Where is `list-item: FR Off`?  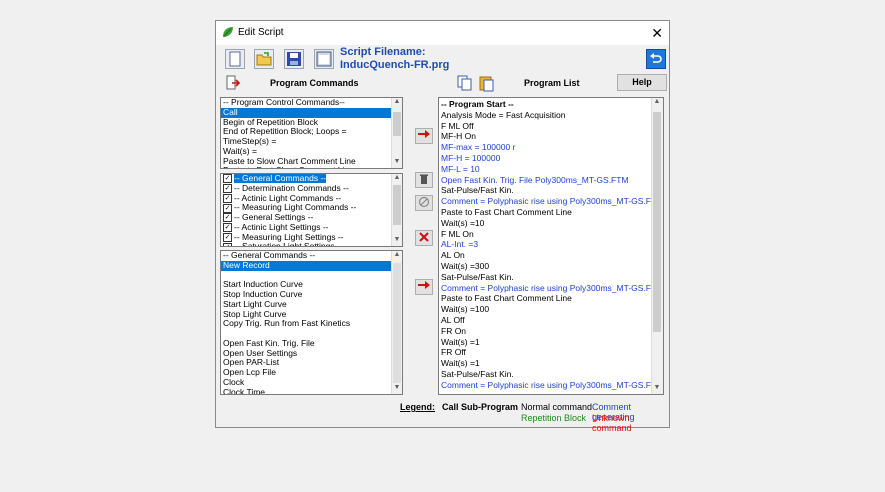
list-item: FR Off is located at coordinates (551, 352).